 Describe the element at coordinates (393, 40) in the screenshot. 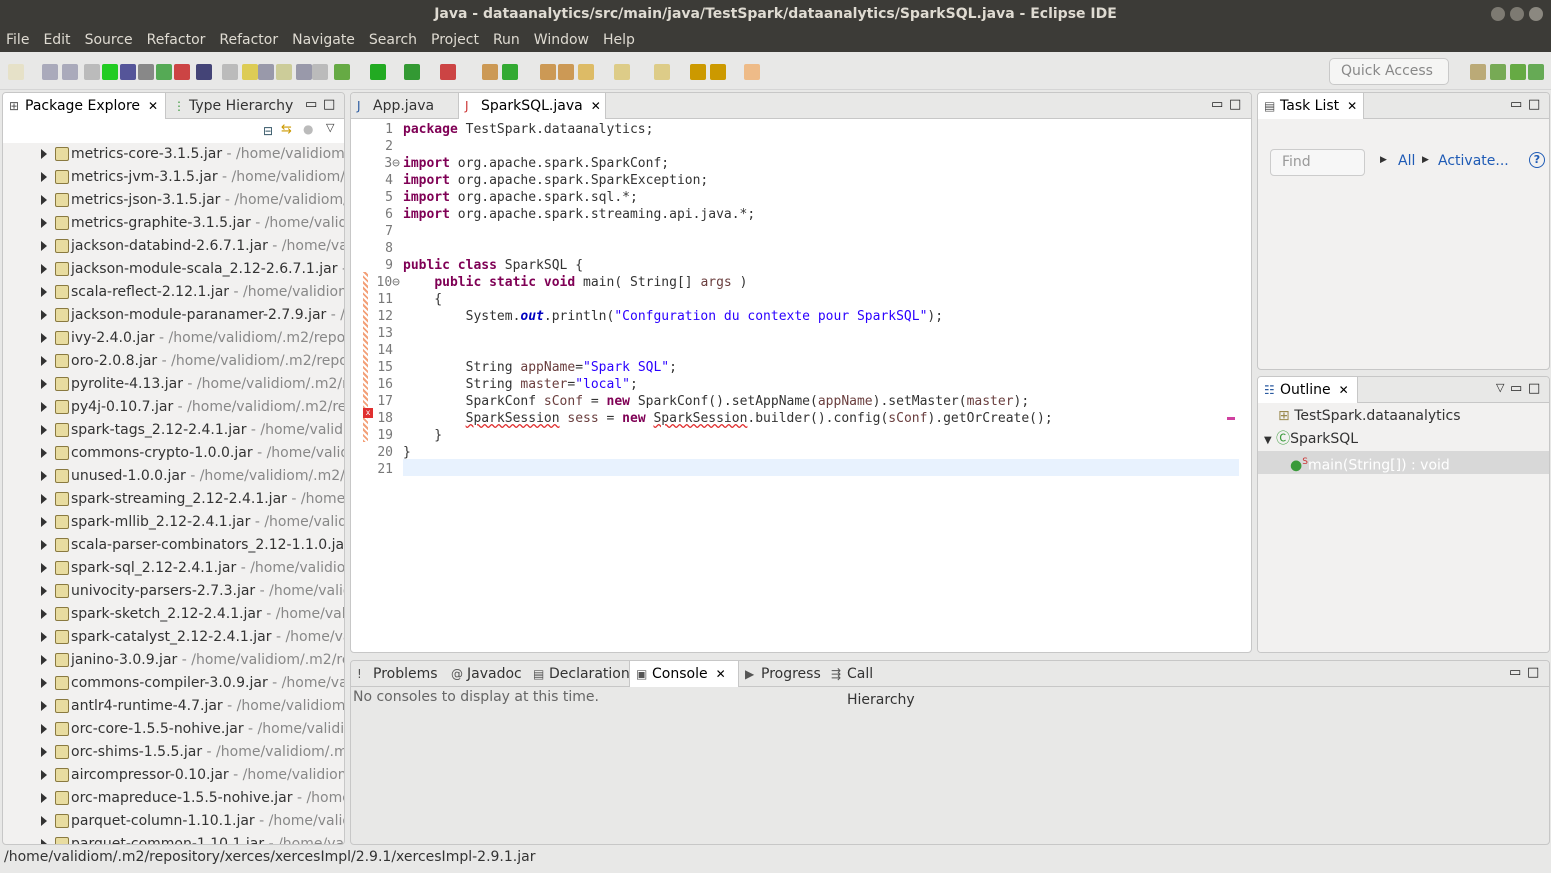

I see `menu-search: Search` at that location.